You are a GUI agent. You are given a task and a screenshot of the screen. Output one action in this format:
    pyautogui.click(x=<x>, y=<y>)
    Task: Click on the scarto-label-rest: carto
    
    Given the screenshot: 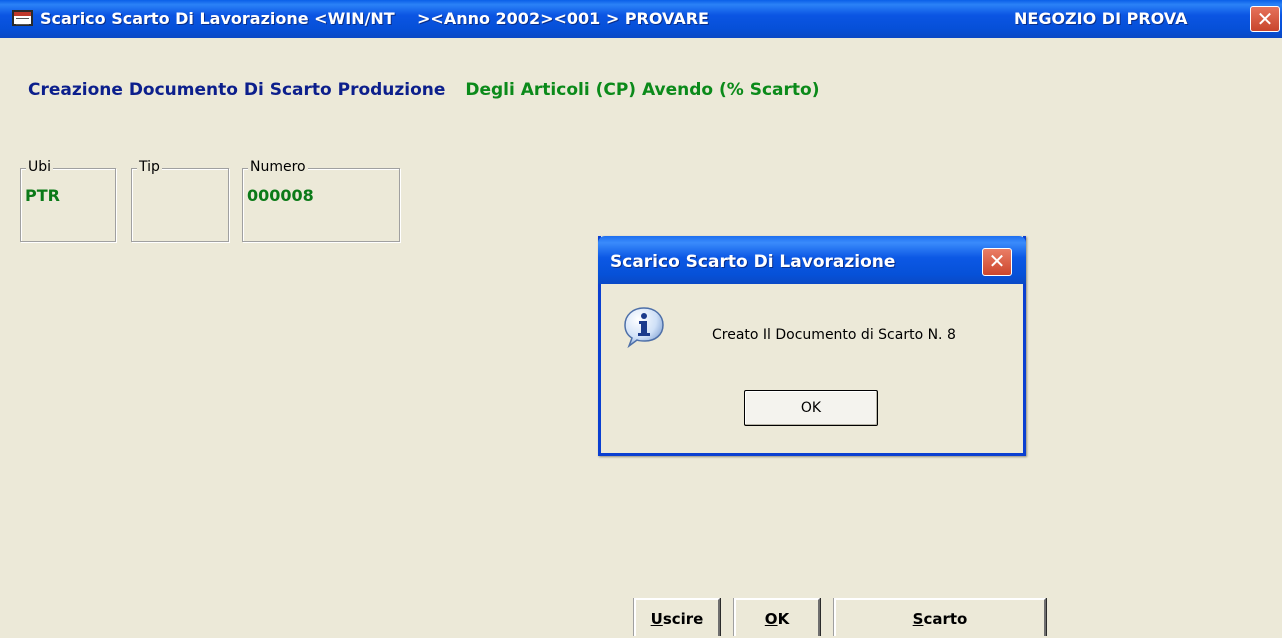 What is the action you would take?
    pyautogui.click(x=945, y=619)
    